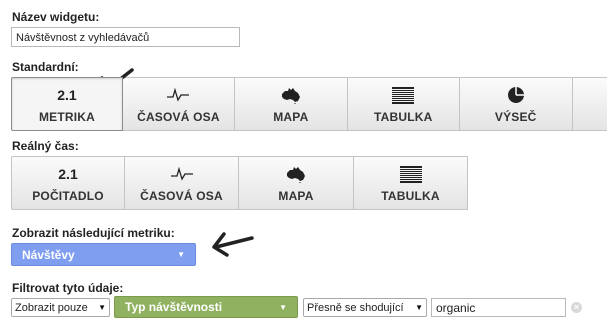 This screenshot has width=607, height=322. Describe the element at coordinates (515, 117) in the screenshot. I see `standard-pie-label: VÝSEČ` at that location.